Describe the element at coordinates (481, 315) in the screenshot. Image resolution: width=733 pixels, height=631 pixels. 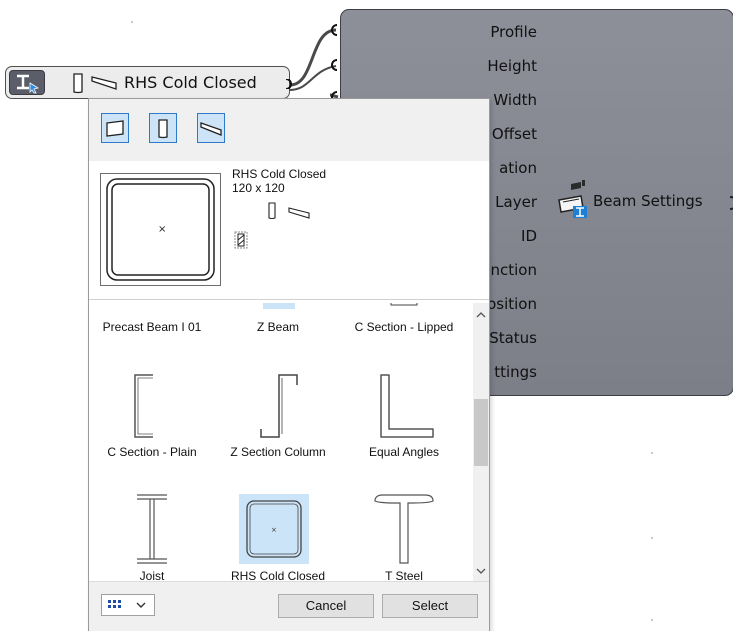
I see `chevron-up-icon` at that location.